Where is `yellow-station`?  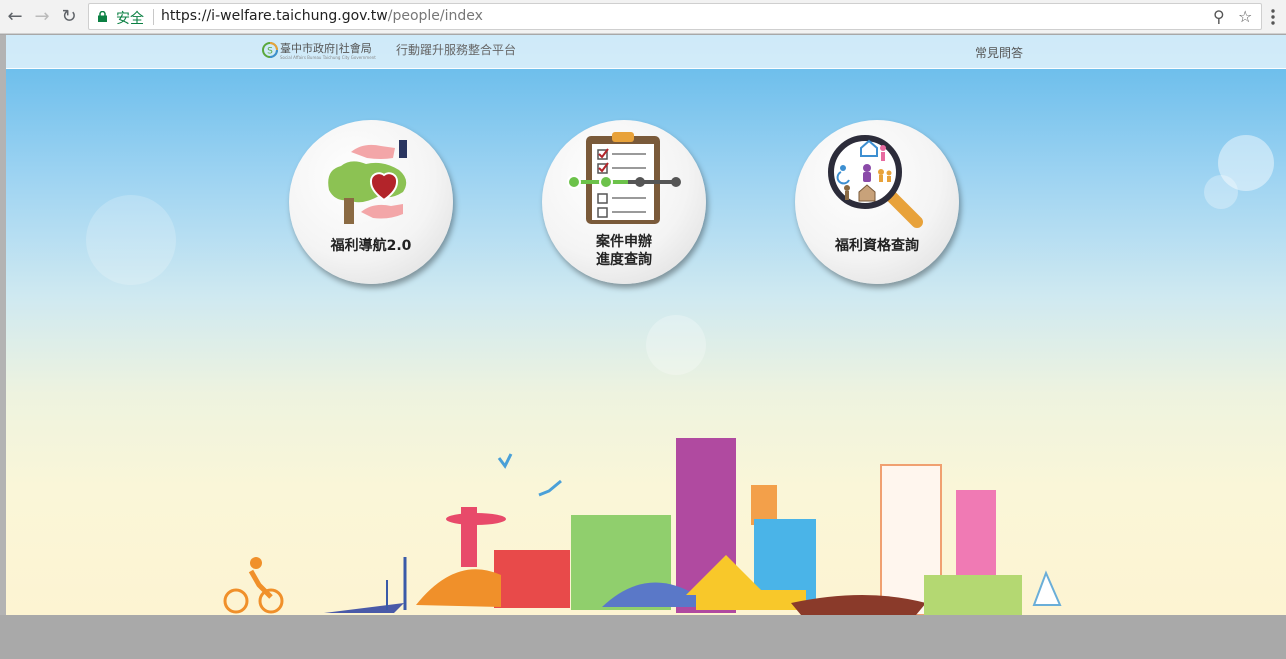 yellow-station is located at coordinates (751, 600).